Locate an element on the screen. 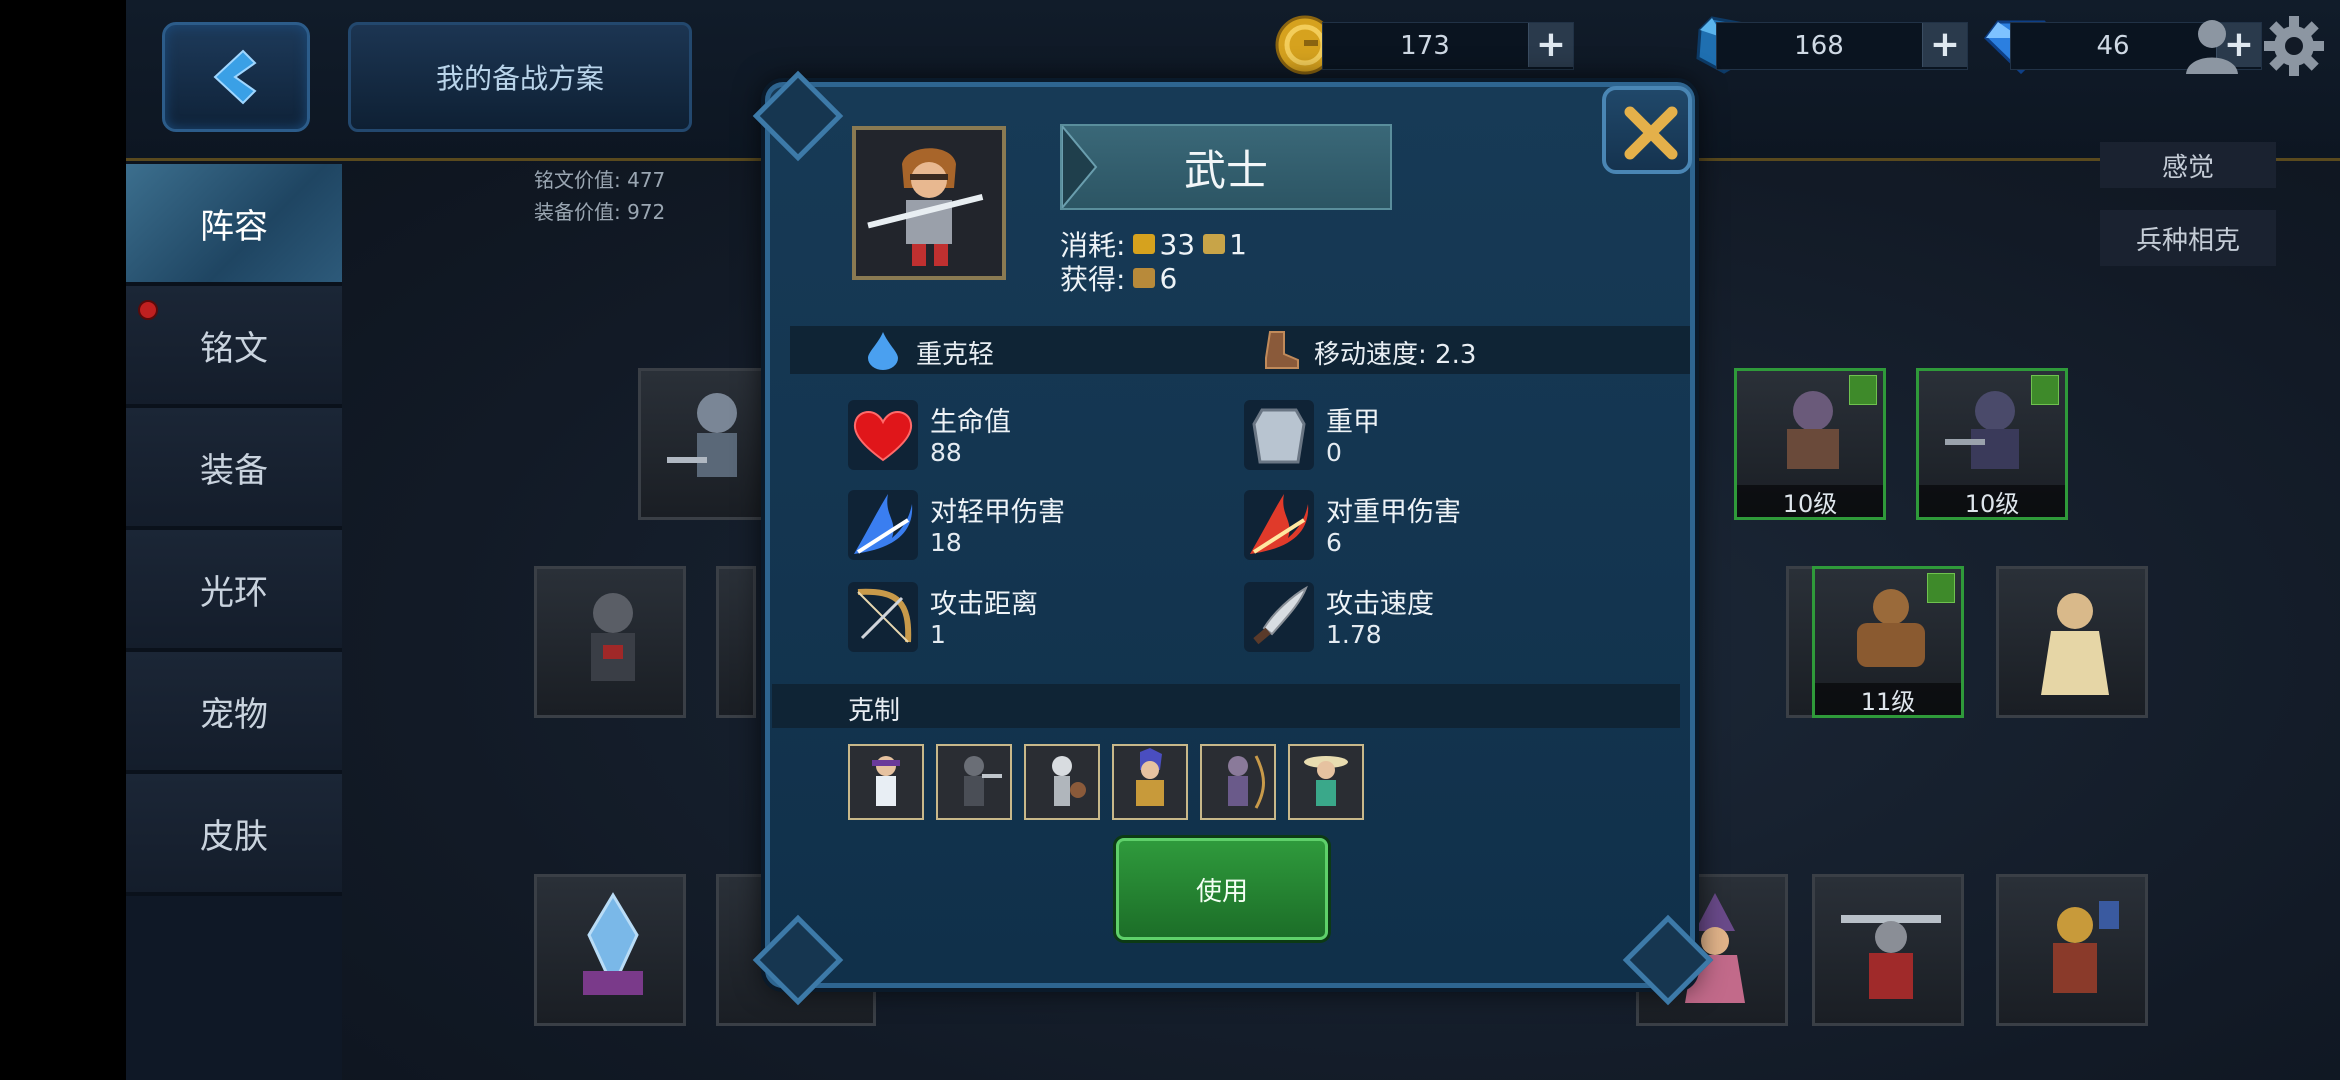  ninja-figure-icon is located at coordinates (983, 781).